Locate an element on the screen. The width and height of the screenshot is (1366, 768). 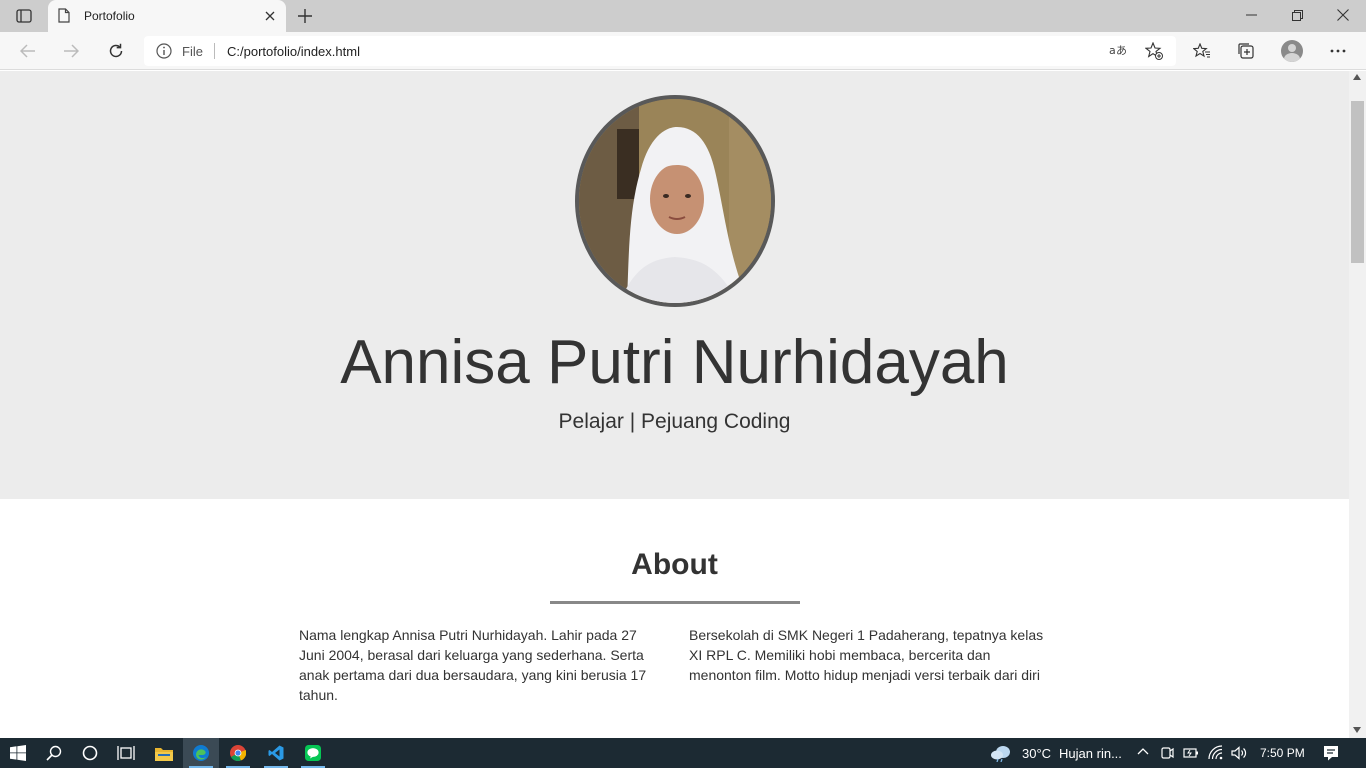
svg-text: あ is located at coordinates (1121, 50).